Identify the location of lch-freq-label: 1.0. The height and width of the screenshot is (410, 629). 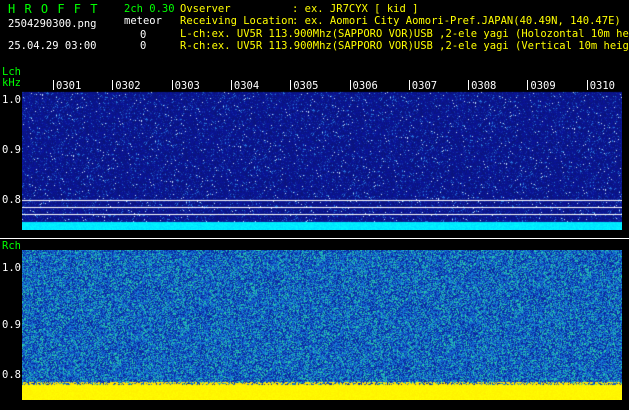
(11, 100).